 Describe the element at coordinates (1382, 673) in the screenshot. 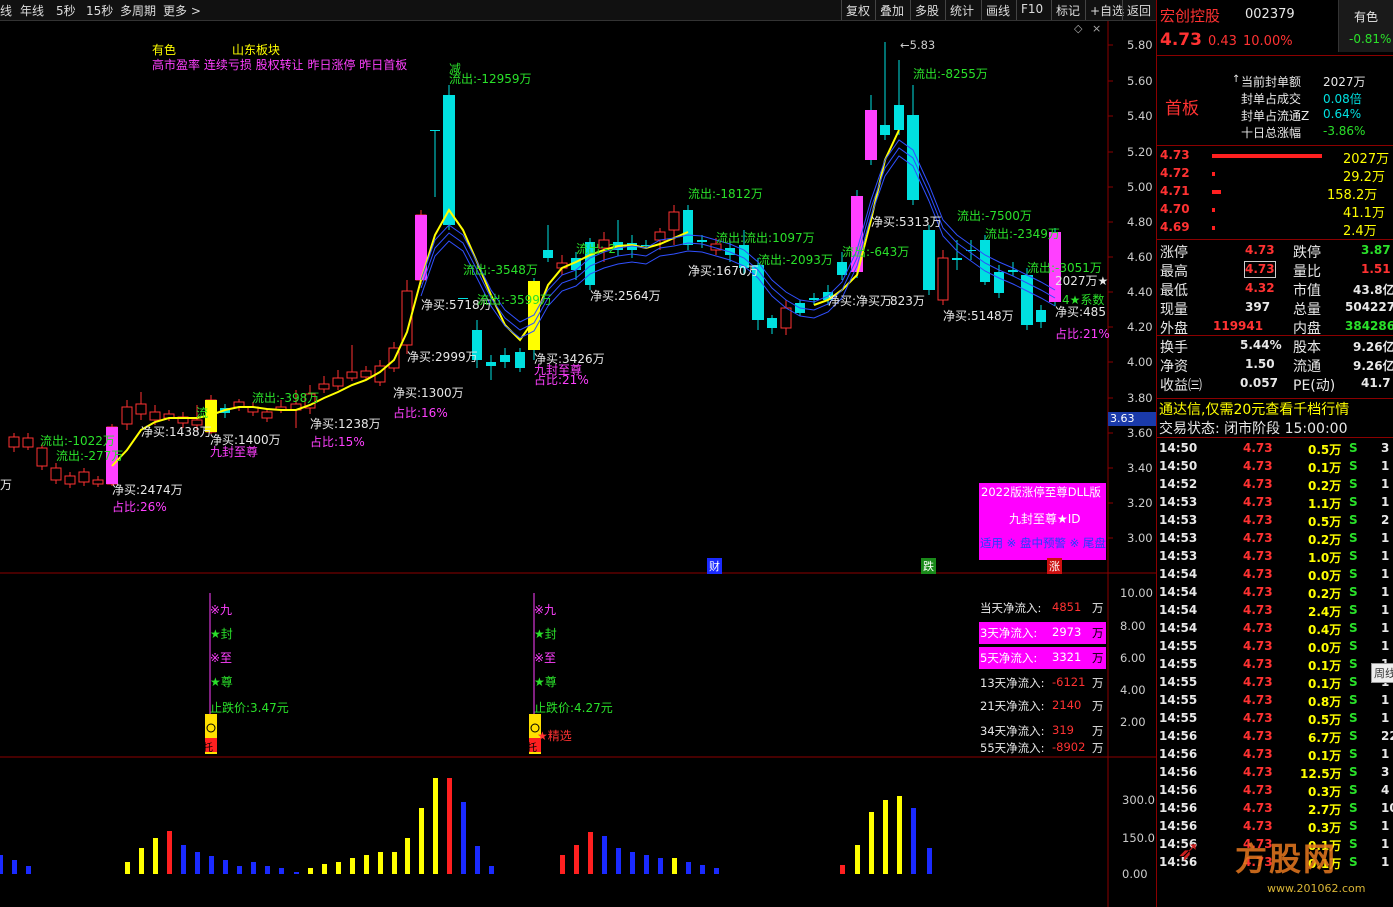

I see `weekly-tooltip: 周线` at that location.